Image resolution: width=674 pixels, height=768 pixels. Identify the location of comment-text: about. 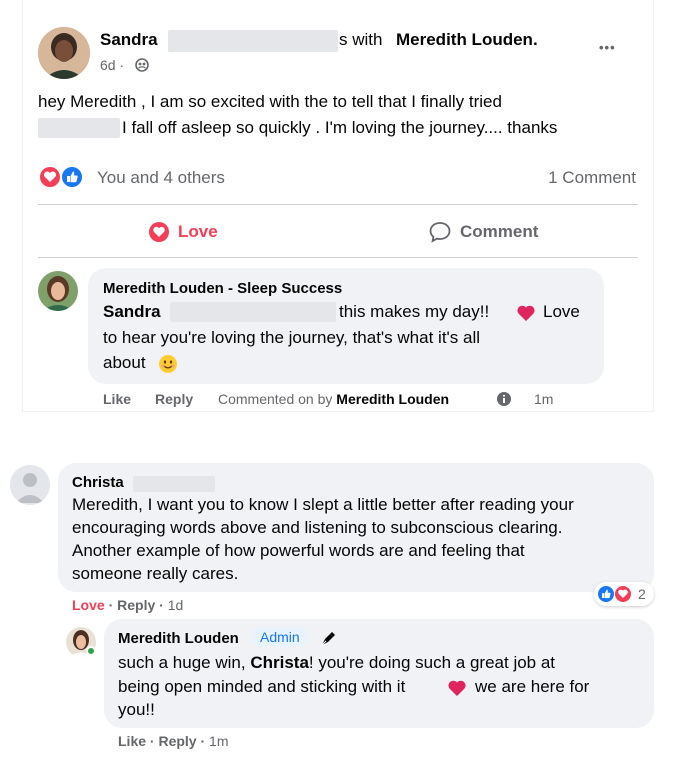
(124, 362).